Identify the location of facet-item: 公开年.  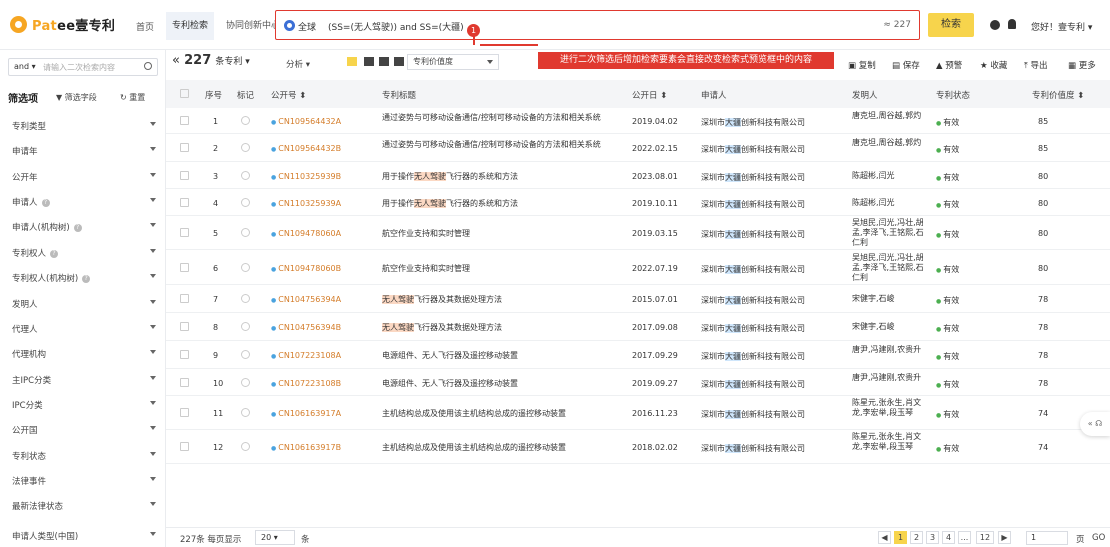
(85, 178).